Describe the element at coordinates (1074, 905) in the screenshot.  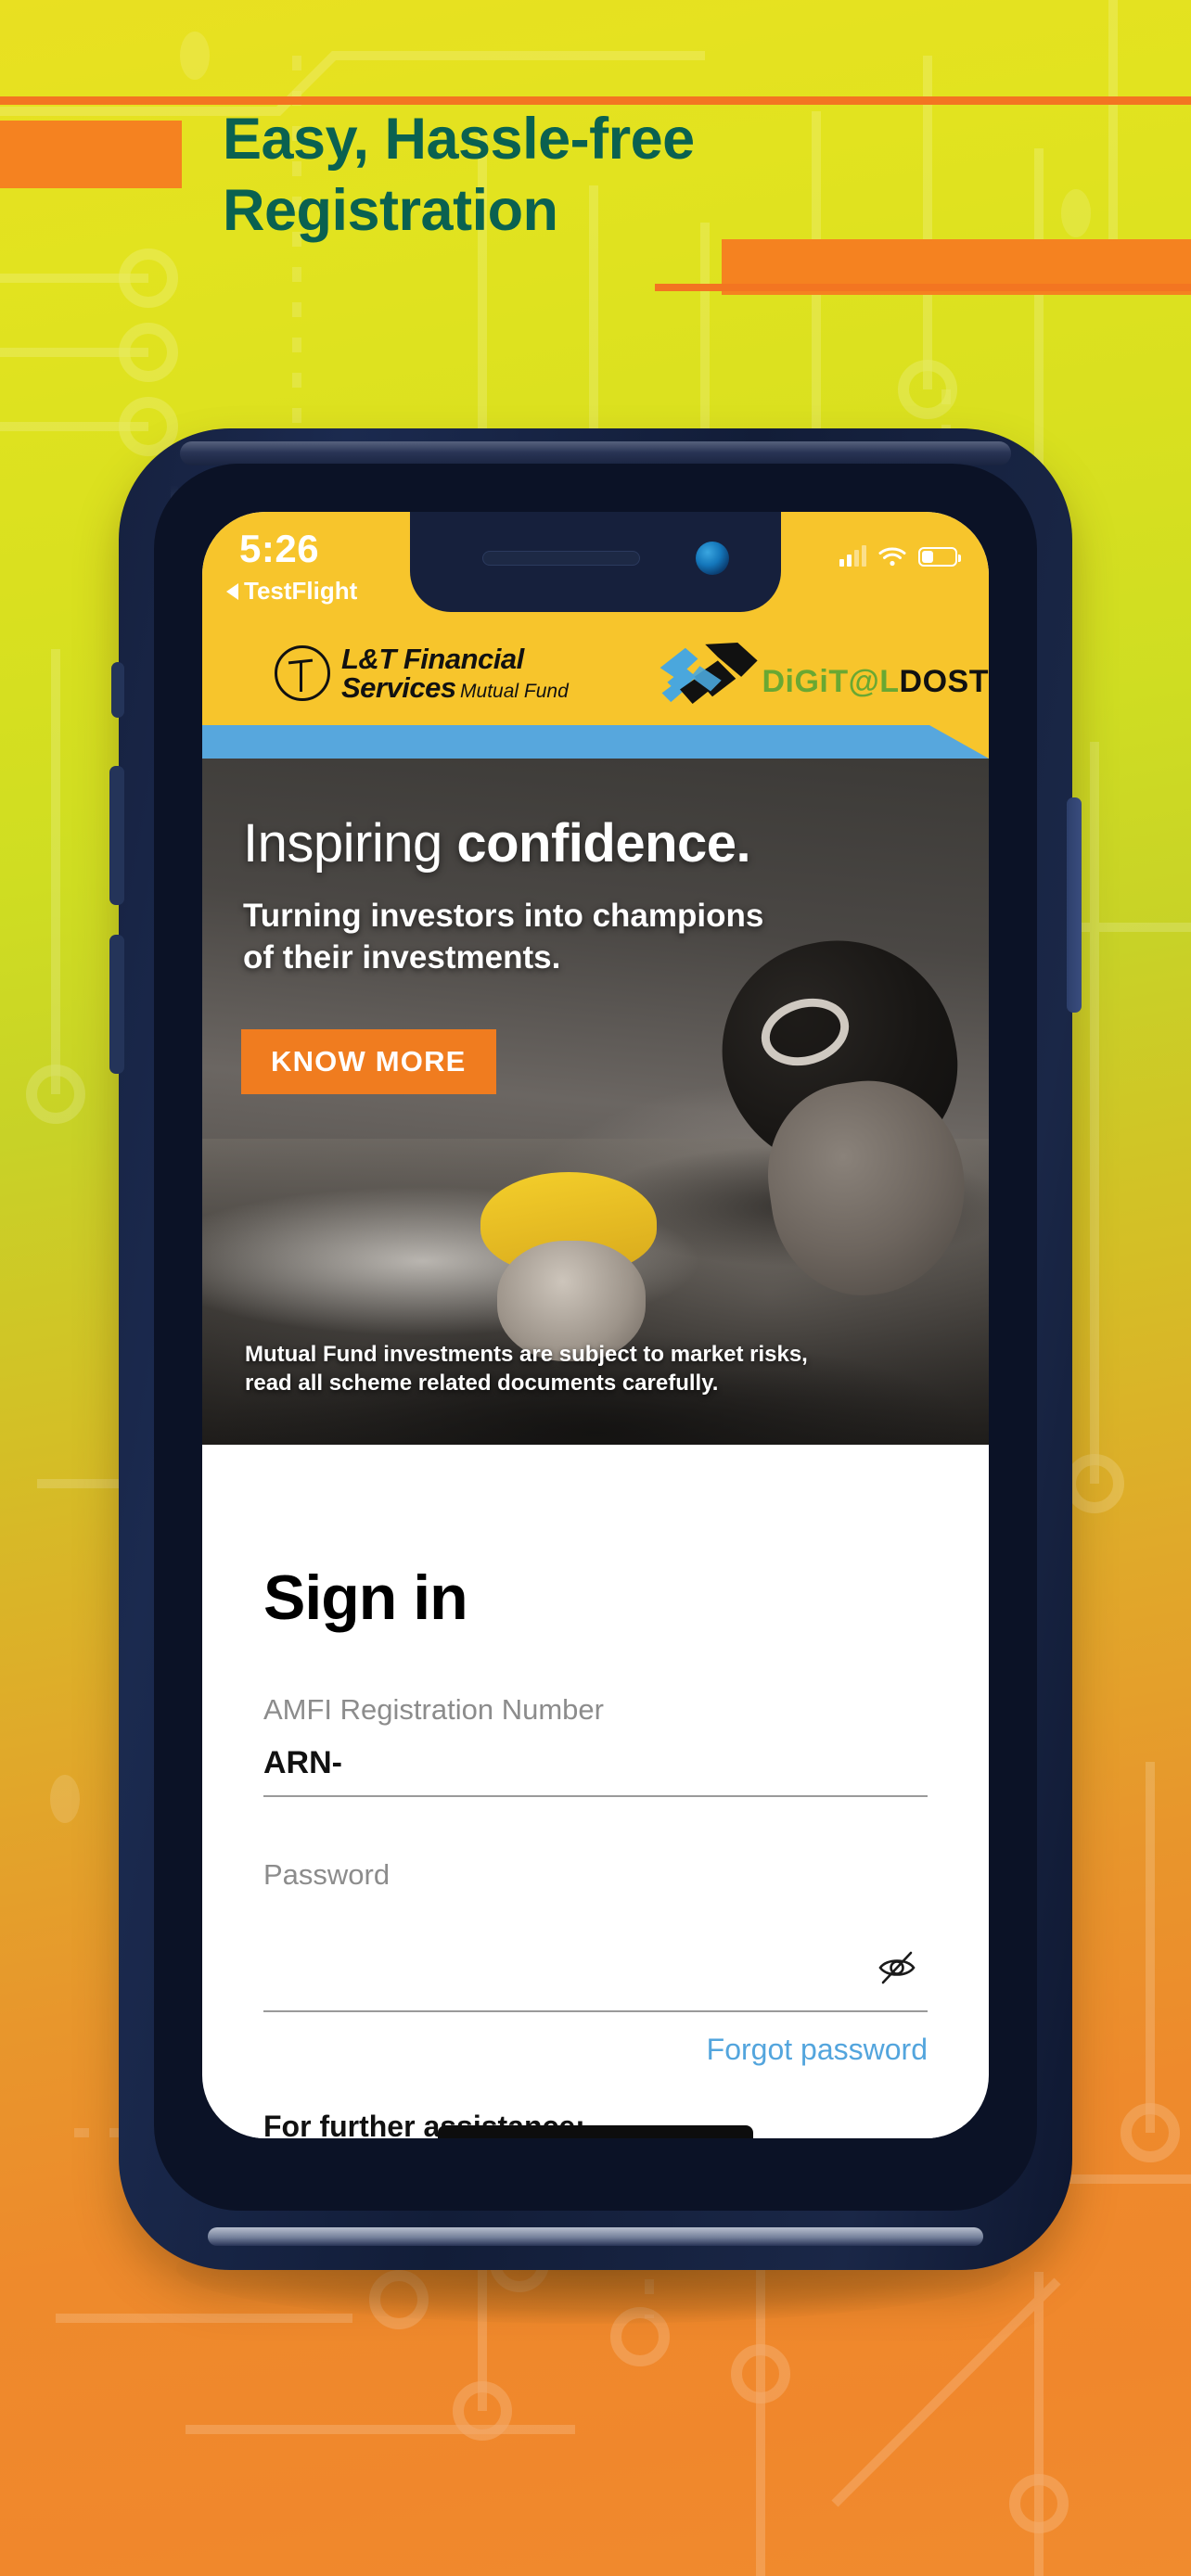
I see `phone-power-button` at that location.